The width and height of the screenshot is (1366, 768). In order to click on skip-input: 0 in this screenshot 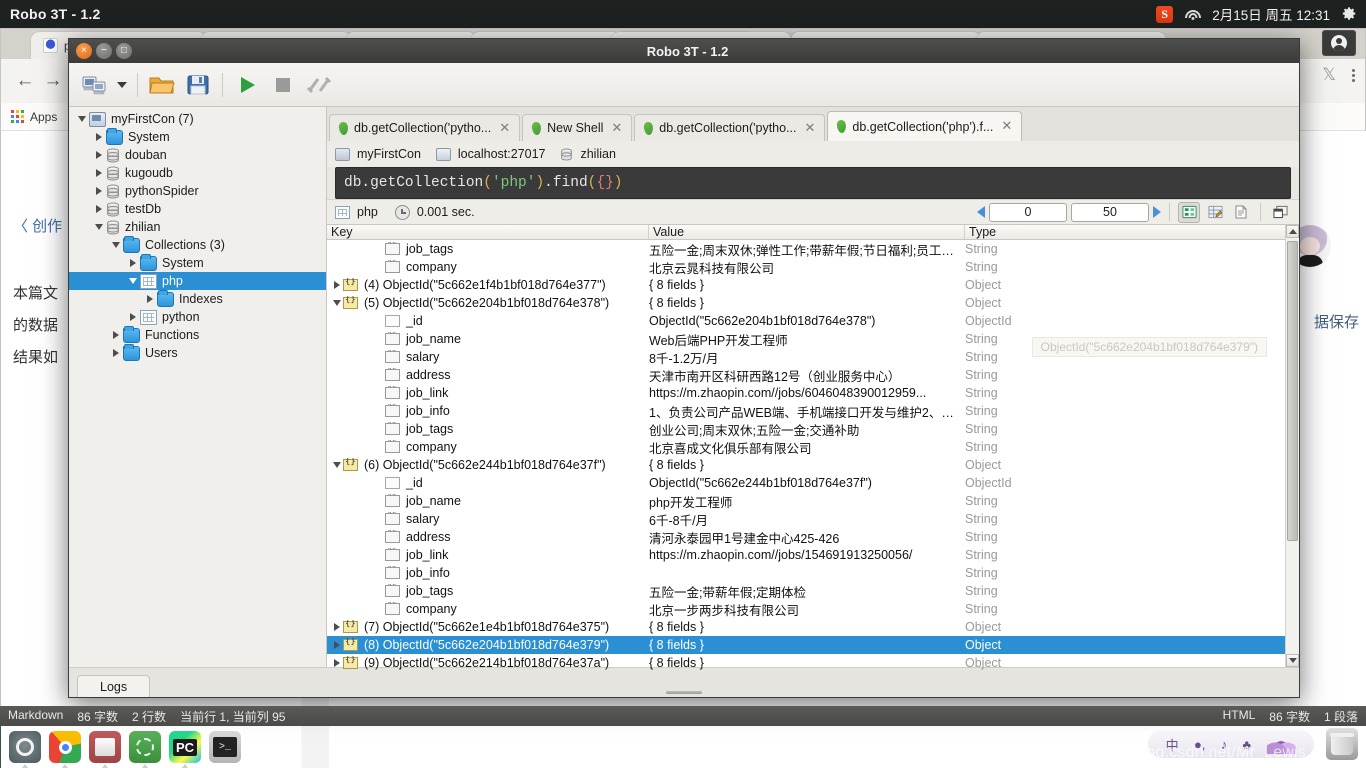, I will do `click(1028, 212)`.